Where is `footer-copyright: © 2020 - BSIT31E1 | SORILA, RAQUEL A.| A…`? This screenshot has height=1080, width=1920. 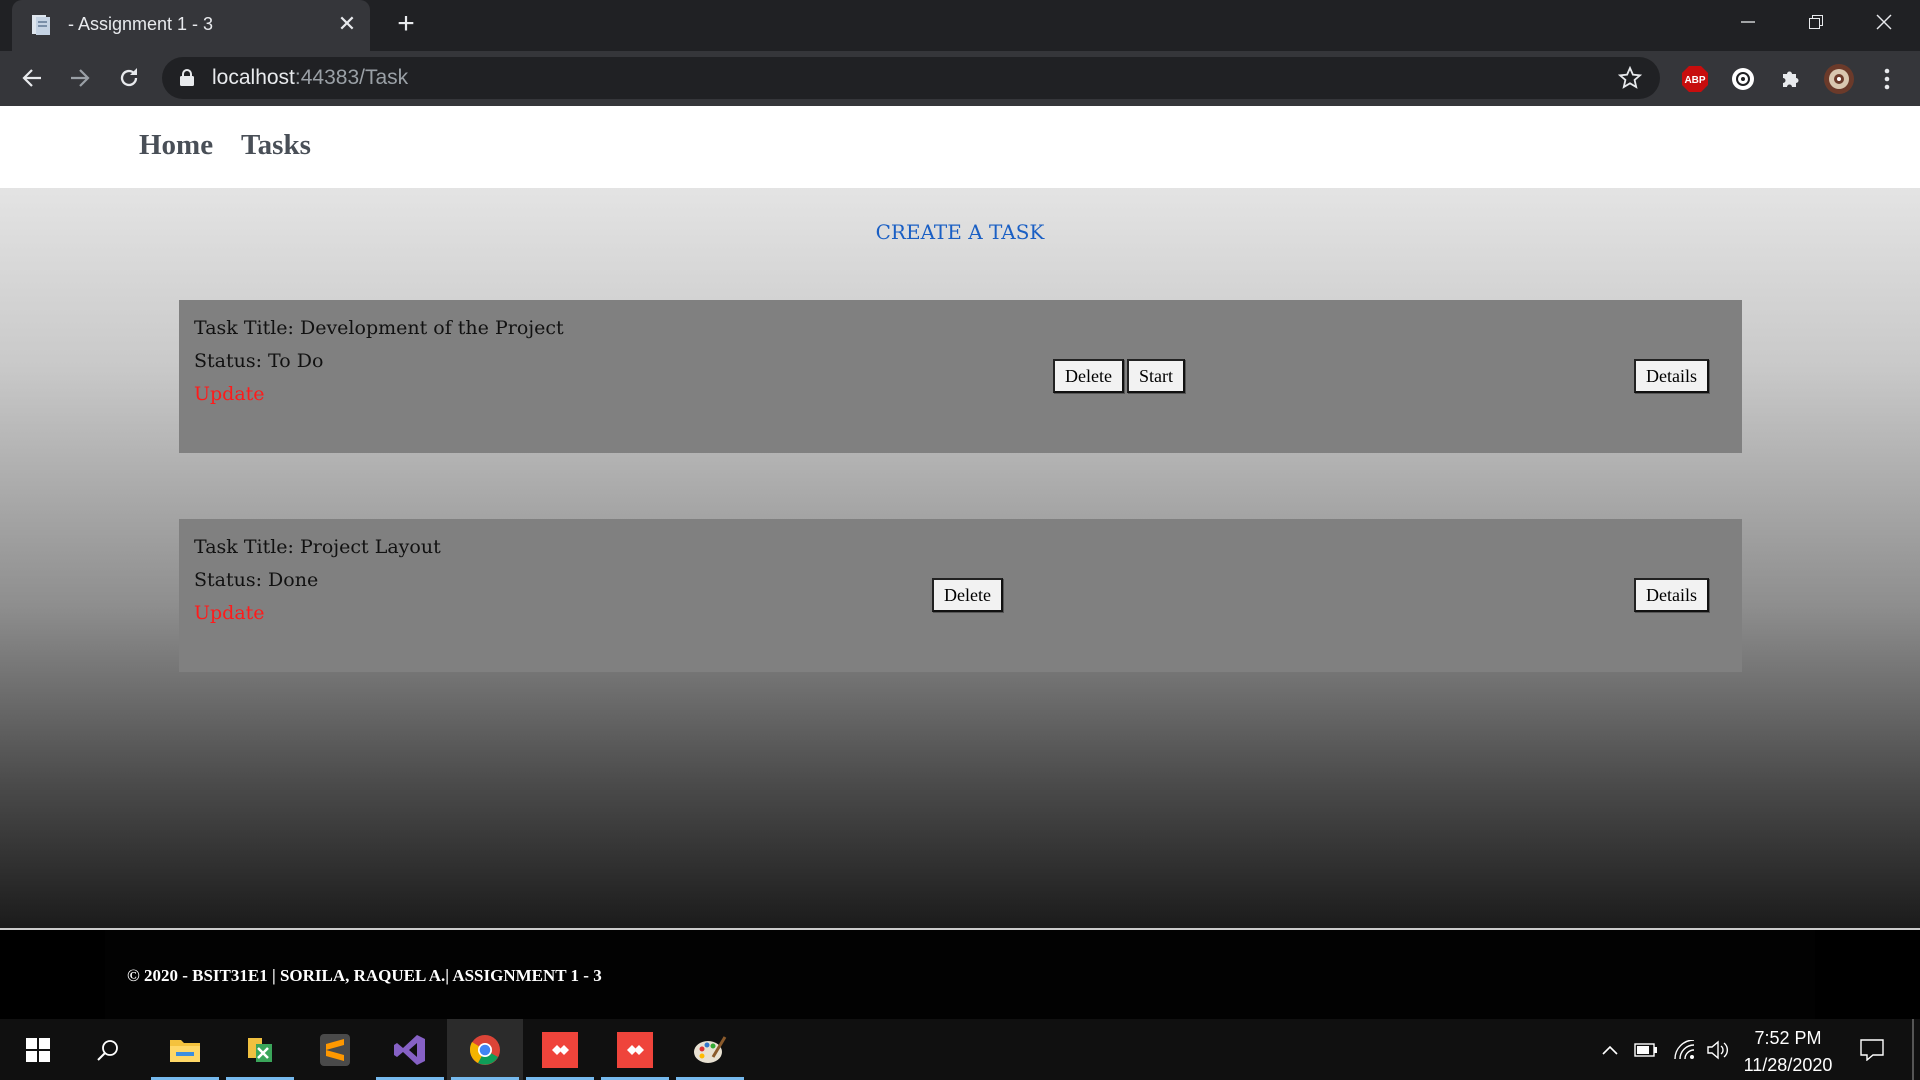
footer-copyright: © 2020 - BSIT31E1 | SORILA, RAQUEL A.| A… is located at coordinates (364, 975).